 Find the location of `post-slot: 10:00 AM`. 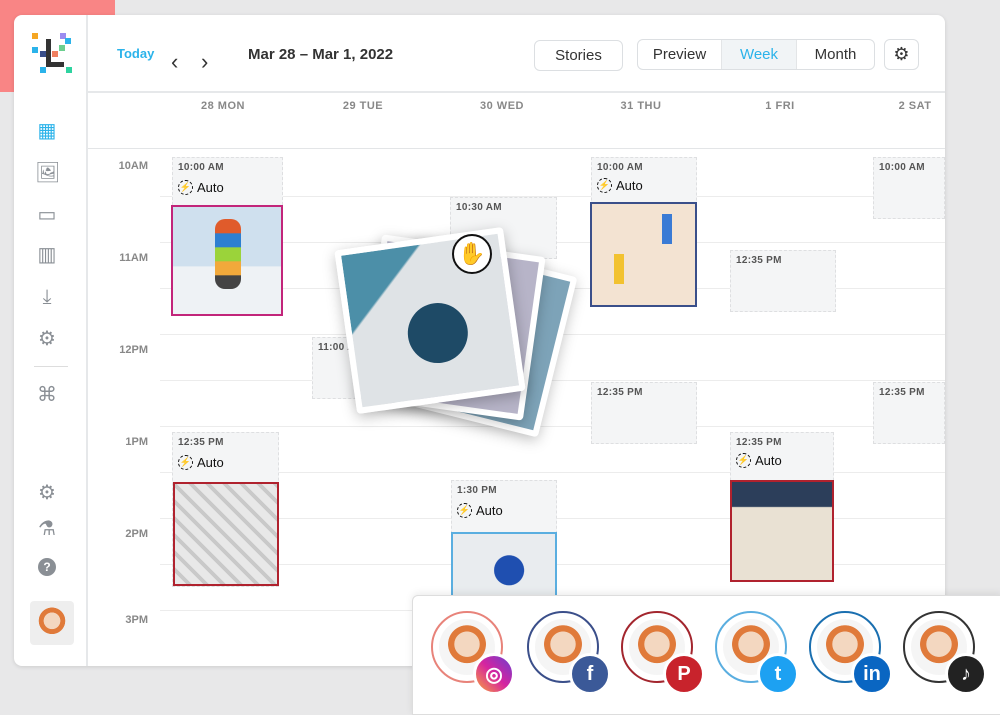

post-slot: 10:00 AM is located at coordinates (909, 188).